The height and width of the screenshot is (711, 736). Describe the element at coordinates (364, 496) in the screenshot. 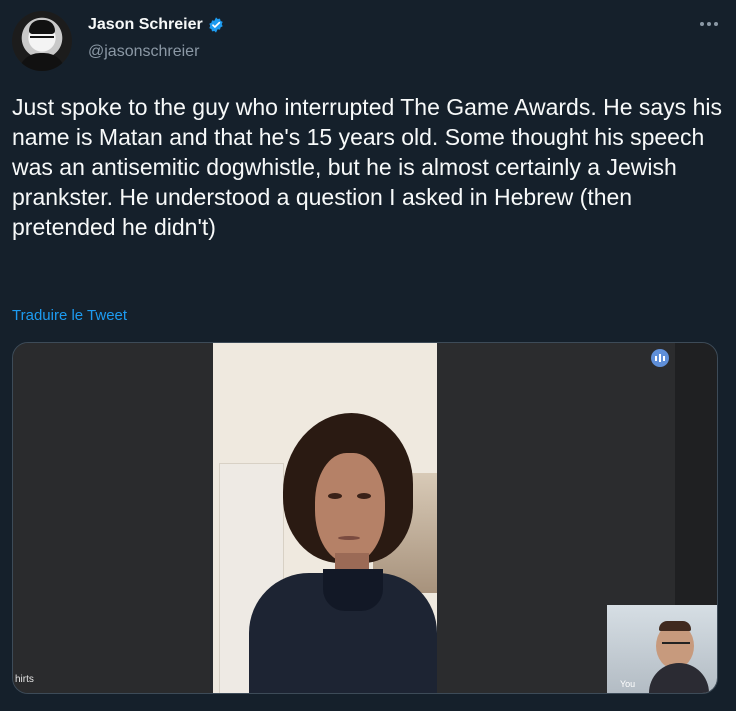

I see `participant-eye-right` at that location.